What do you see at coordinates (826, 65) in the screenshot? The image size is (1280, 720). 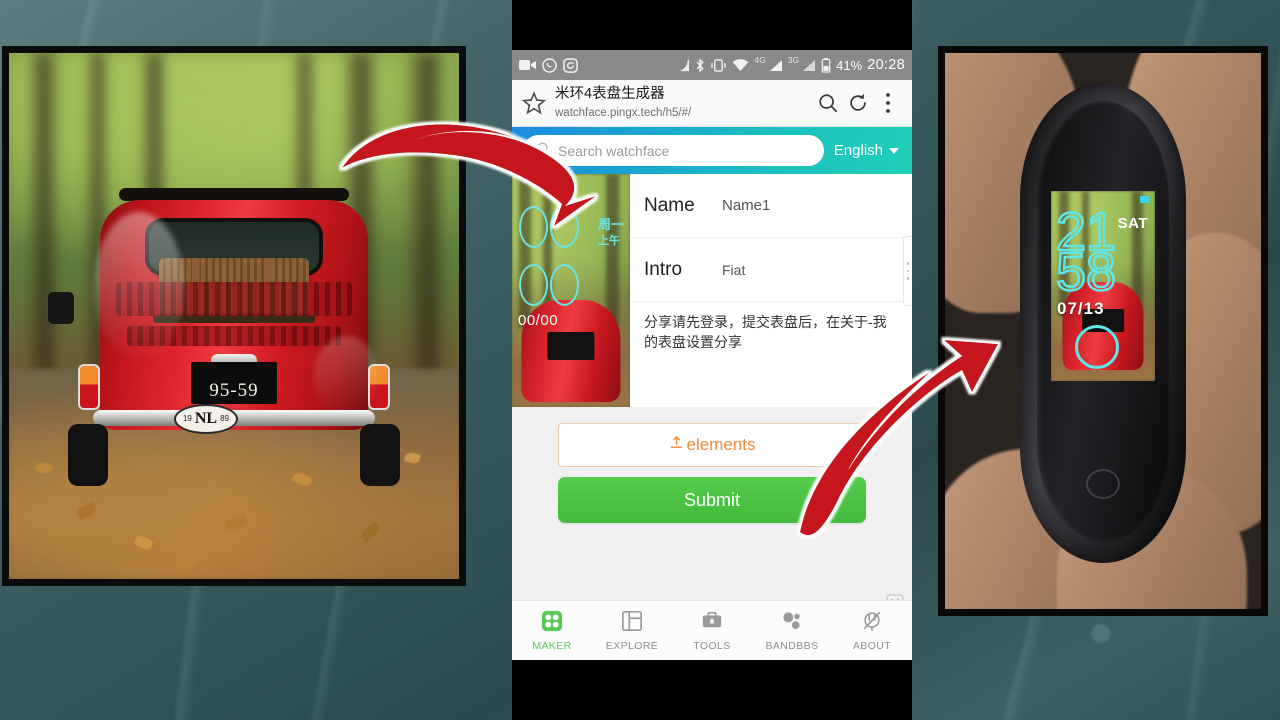 I see `battery-icon` at bounding box center [826, 65].